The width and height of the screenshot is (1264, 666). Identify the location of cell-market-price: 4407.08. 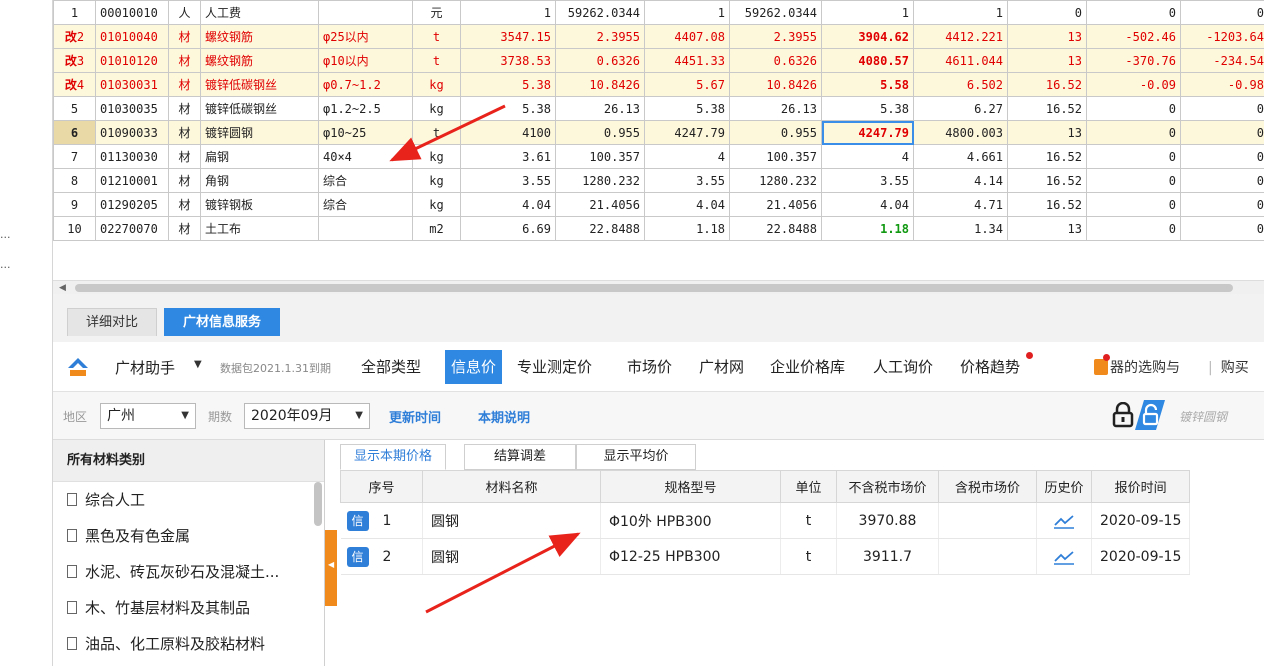
(687, 36).